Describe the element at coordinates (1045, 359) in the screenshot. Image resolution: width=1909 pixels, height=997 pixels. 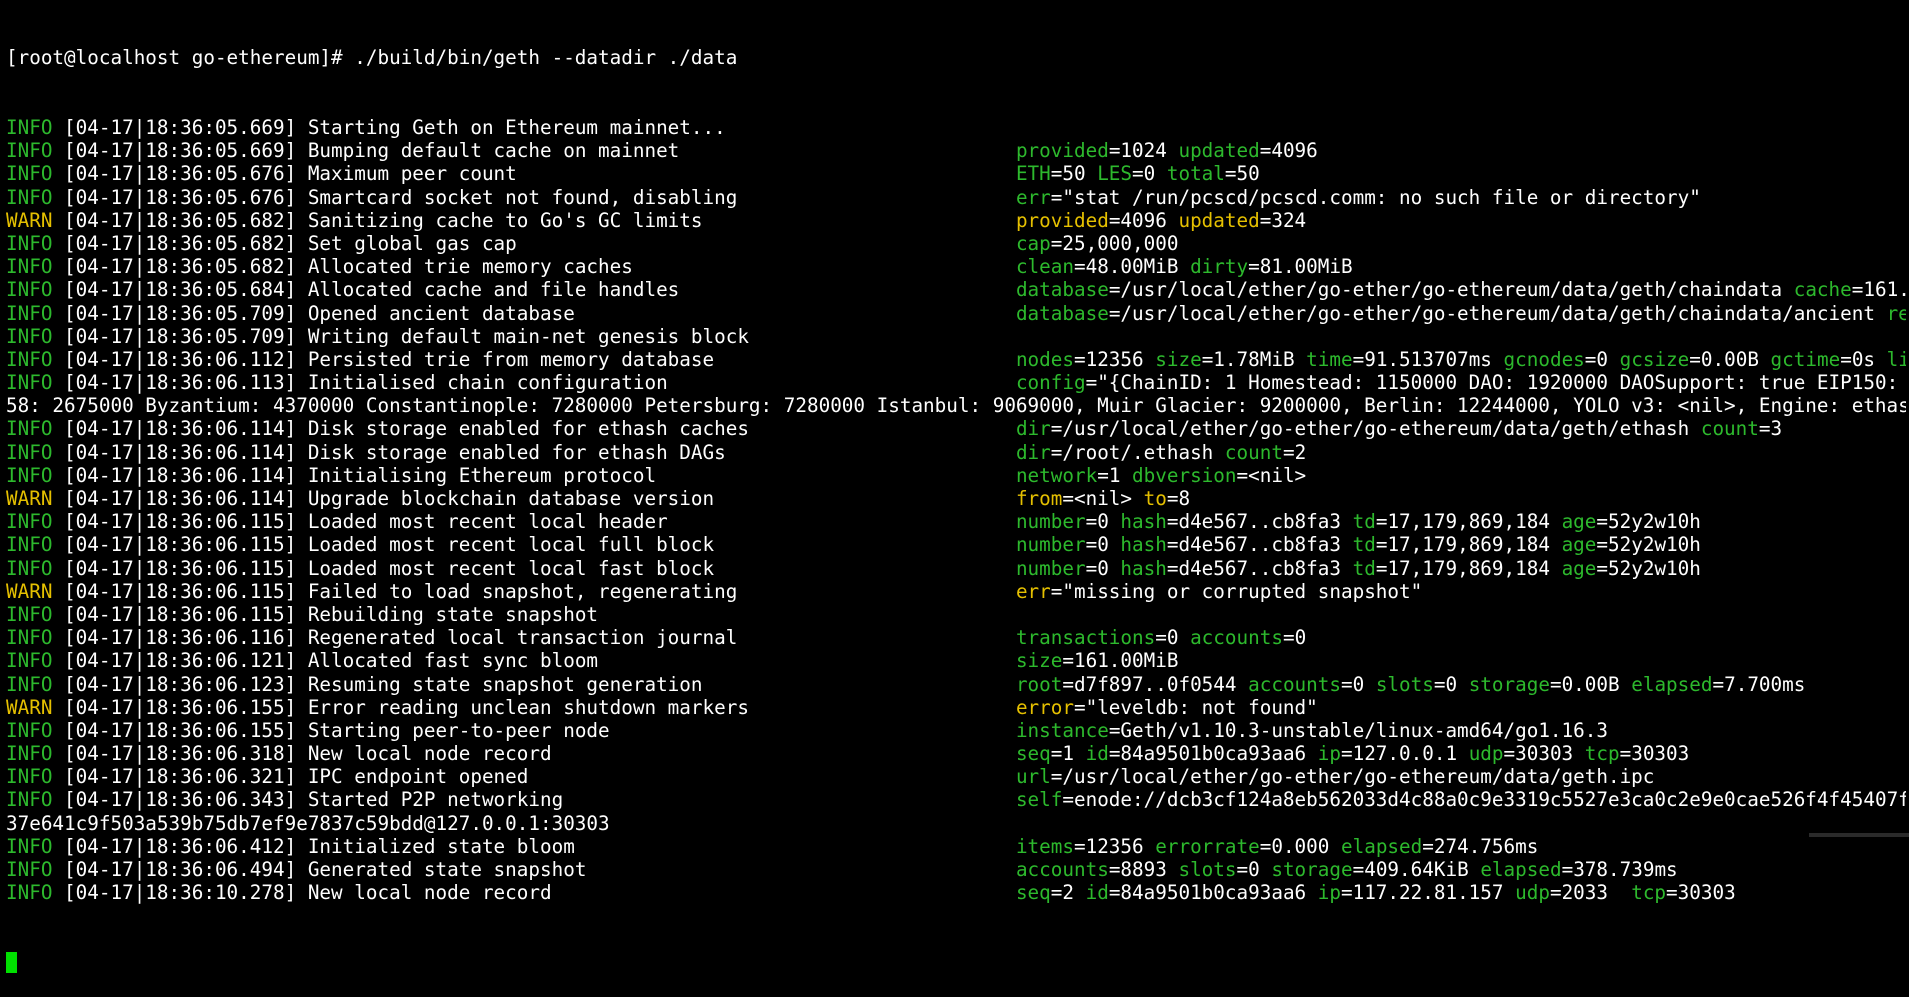
I see `log-field-key: nodes` at that location.